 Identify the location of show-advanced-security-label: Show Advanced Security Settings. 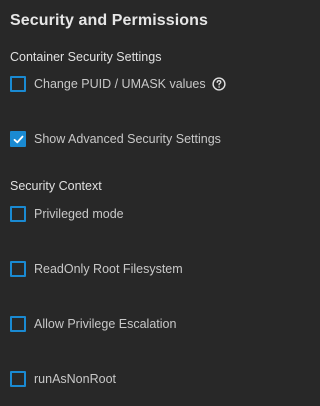
(127, 139).